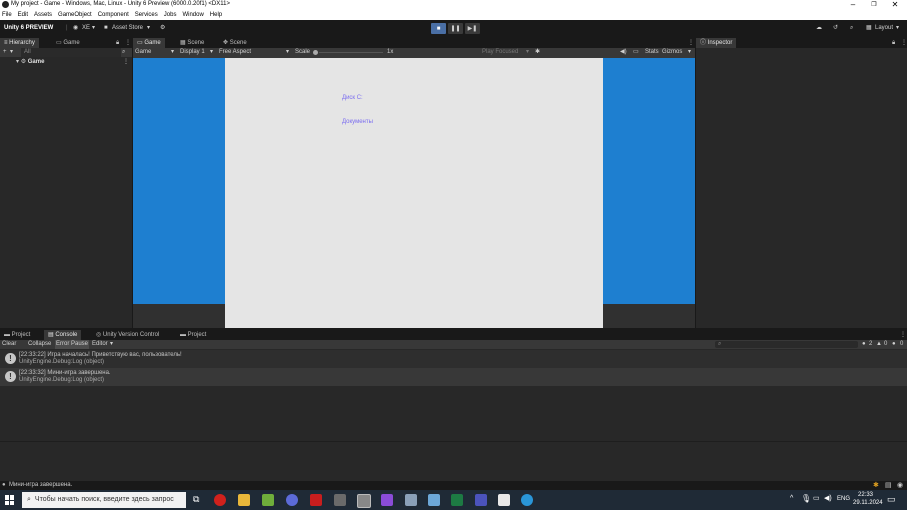  I want to click on status-message: Мини-игра завершена., so click(40, 485).